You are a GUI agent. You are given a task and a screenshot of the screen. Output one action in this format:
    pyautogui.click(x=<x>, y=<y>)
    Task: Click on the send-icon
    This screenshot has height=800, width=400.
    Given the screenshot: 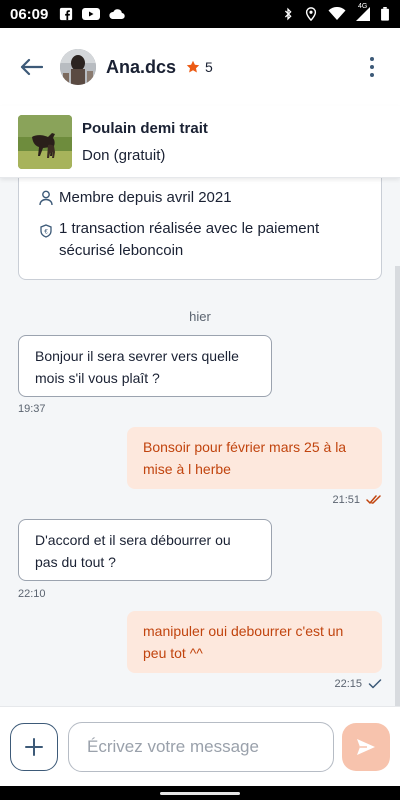 What is the action you would take?
    pyautogui.click(x=366, y=746)
    